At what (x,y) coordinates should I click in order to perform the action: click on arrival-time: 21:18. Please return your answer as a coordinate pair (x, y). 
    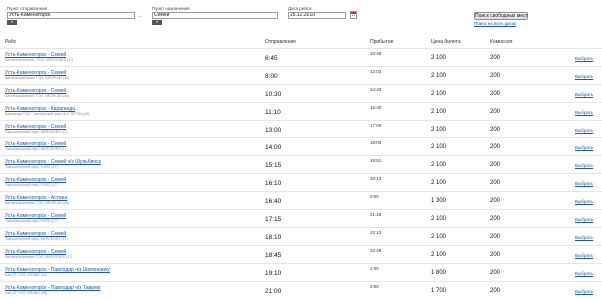
    Looking at the image, I should click on (376, 215).